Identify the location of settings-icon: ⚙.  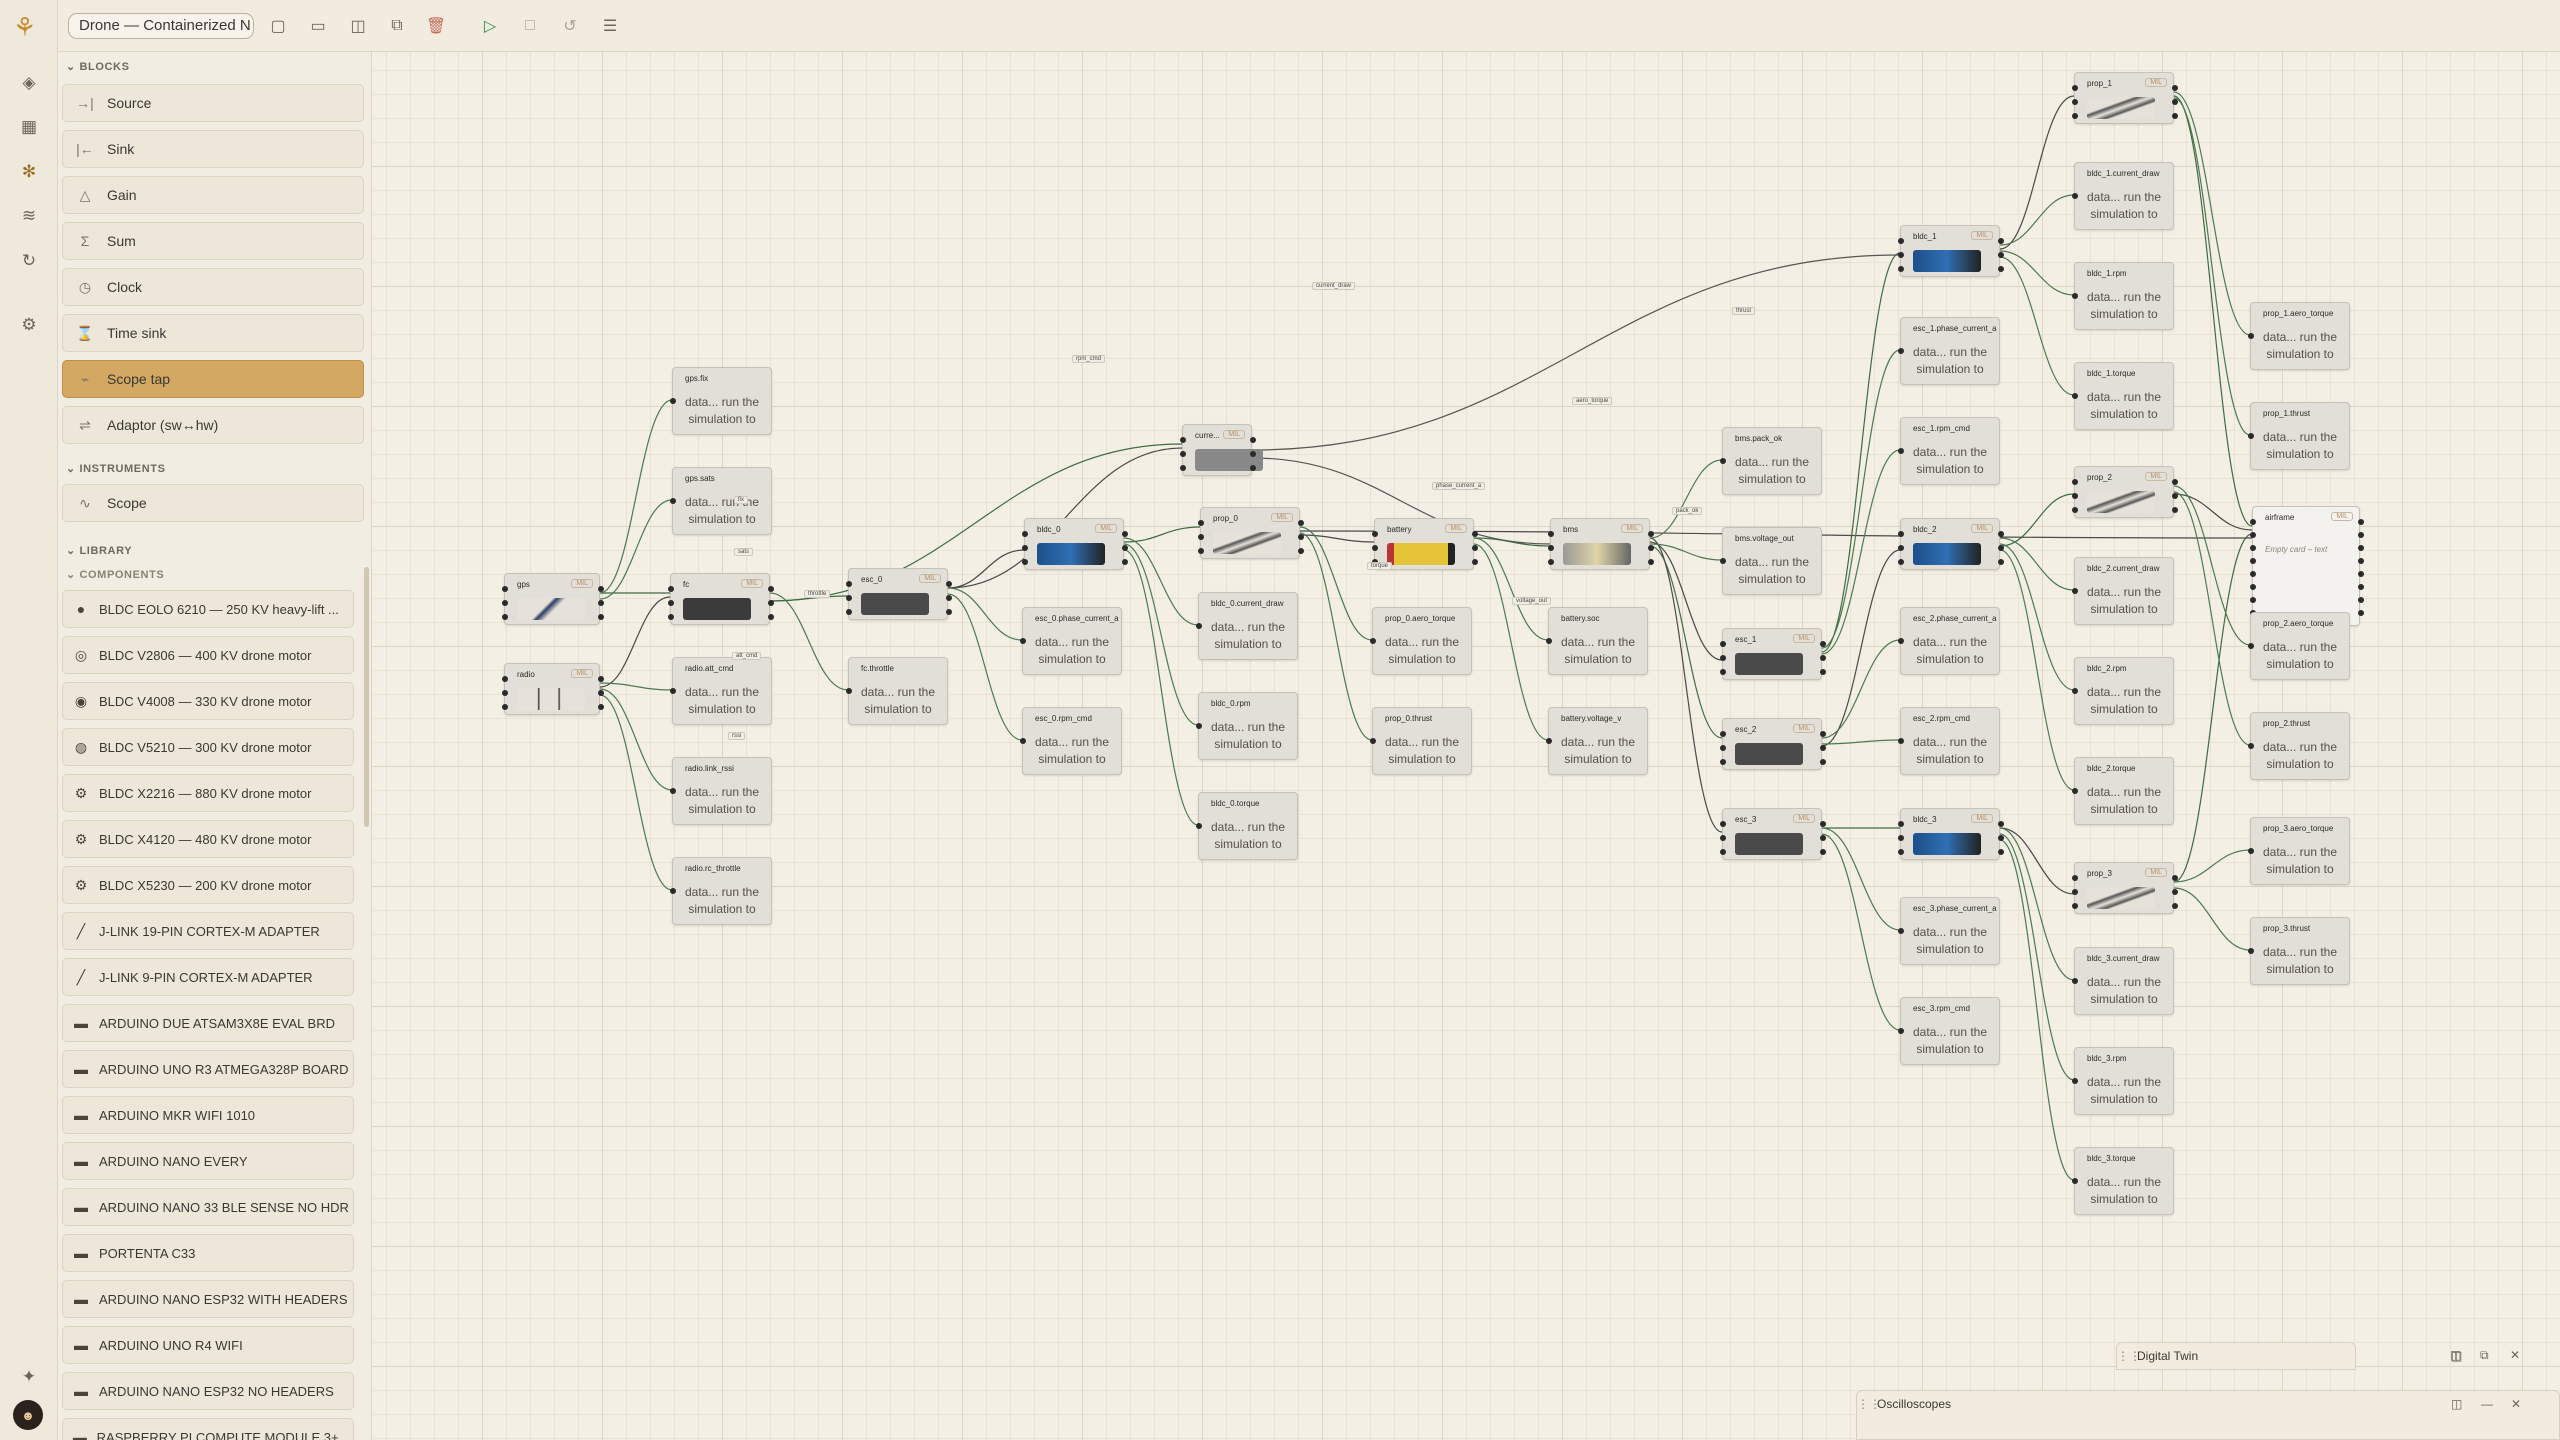
(29, 325).